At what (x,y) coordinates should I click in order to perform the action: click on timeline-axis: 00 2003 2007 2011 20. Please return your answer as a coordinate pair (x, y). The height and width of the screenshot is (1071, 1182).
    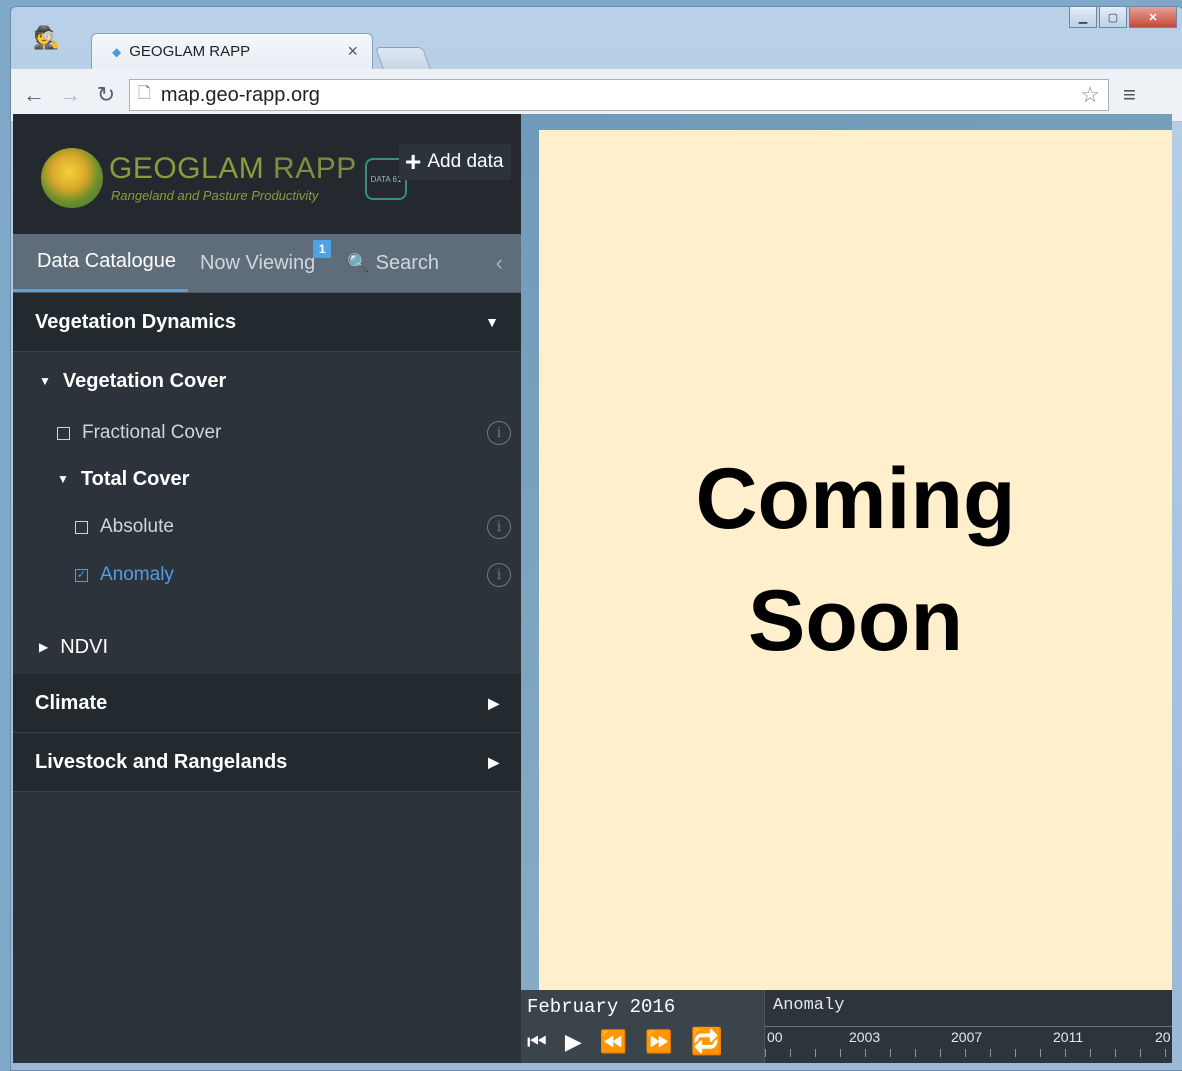
    Looking at the image, I should click on (968, 1041).